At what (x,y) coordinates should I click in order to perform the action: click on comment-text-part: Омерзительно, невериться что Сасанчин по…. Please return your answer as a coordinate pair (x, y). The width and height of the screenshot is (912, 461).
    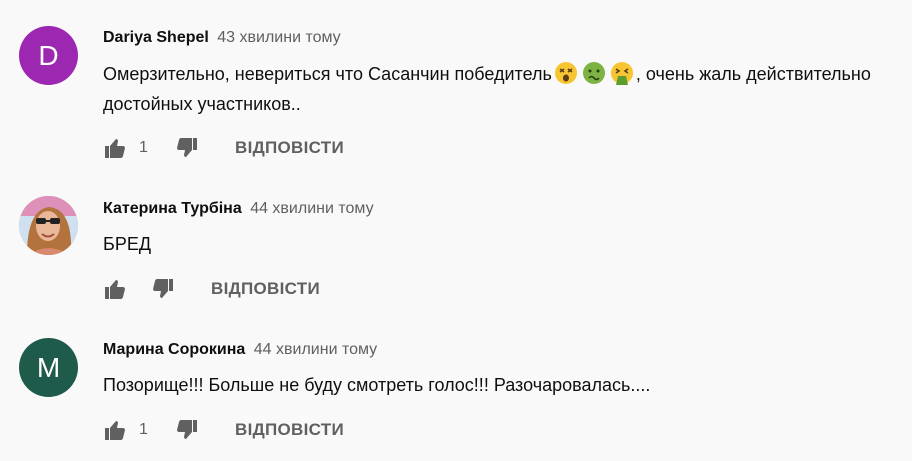
    Looking at the image, I should click on (327, 74).